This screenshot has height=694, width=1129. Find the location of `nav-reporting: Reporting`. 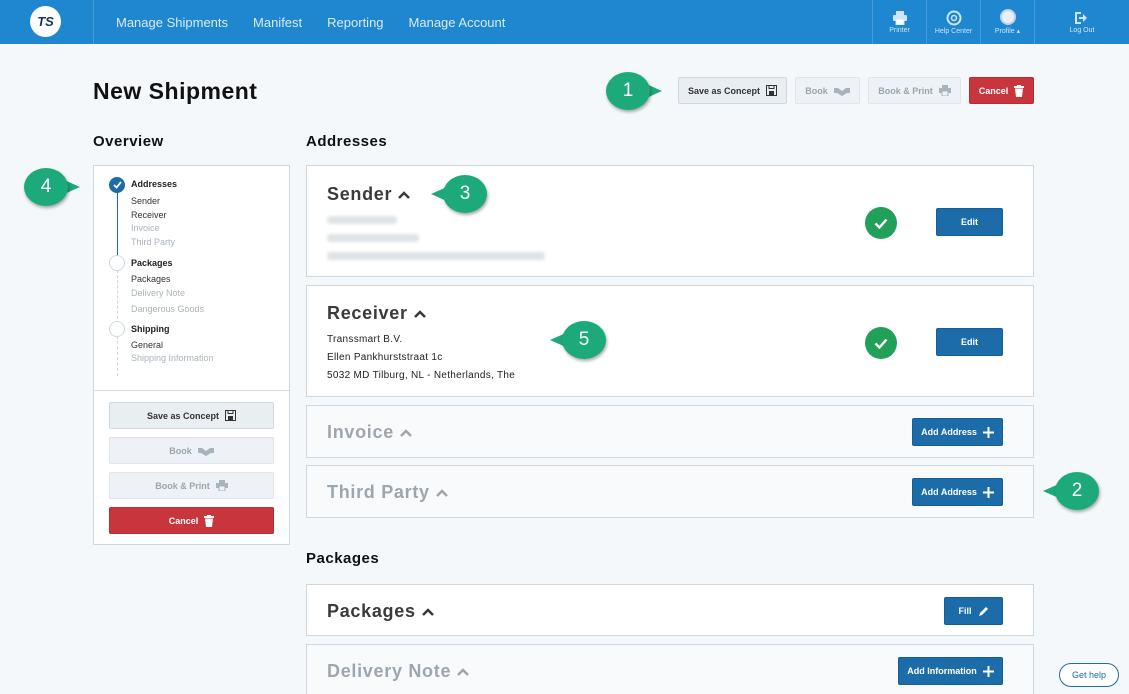

nav-reporting: Reporting is located at coordinates (355, 22).